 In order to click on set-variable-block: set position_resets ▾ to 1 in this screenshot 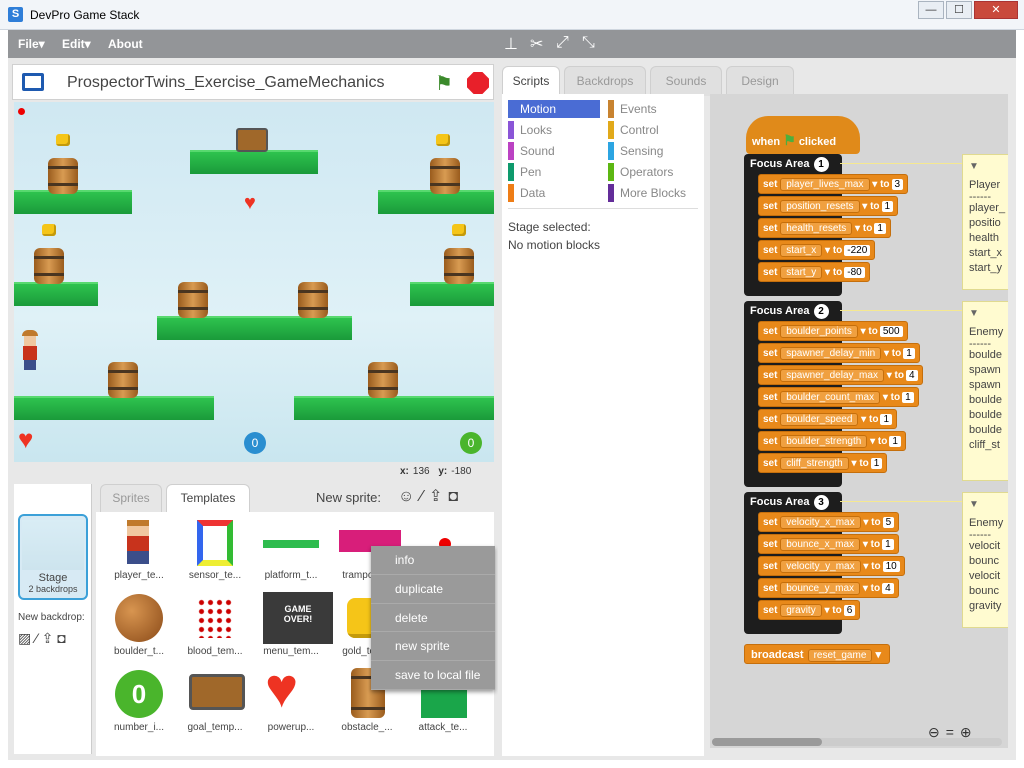, I will do `click(828, 206)`.